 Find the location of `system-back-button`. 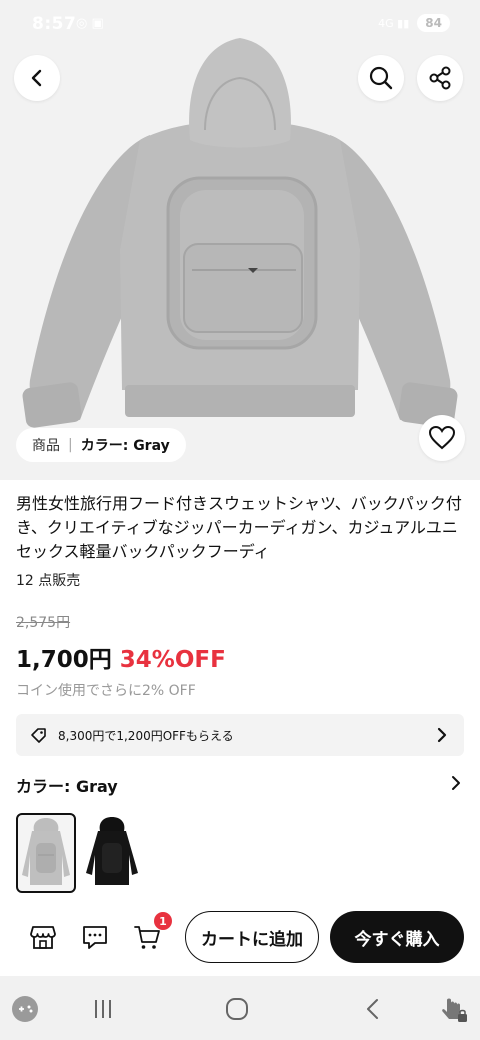

system-back-button is located at coordinates (373, 1009).